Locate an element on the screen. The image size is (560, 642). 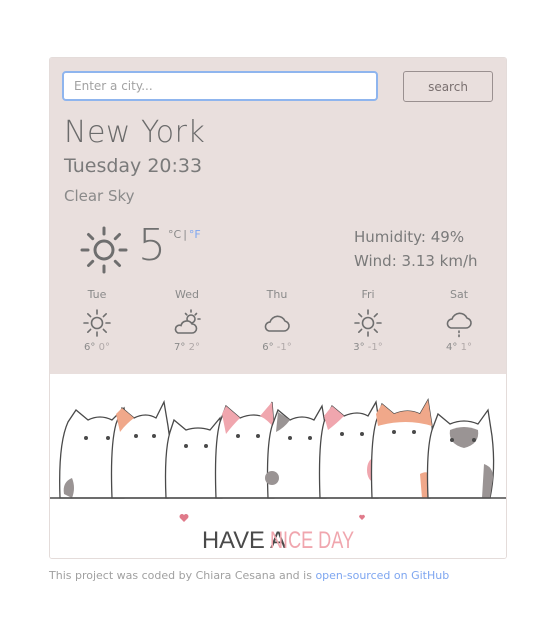
forecast-max: 7° is located at coordinates (180, 347).